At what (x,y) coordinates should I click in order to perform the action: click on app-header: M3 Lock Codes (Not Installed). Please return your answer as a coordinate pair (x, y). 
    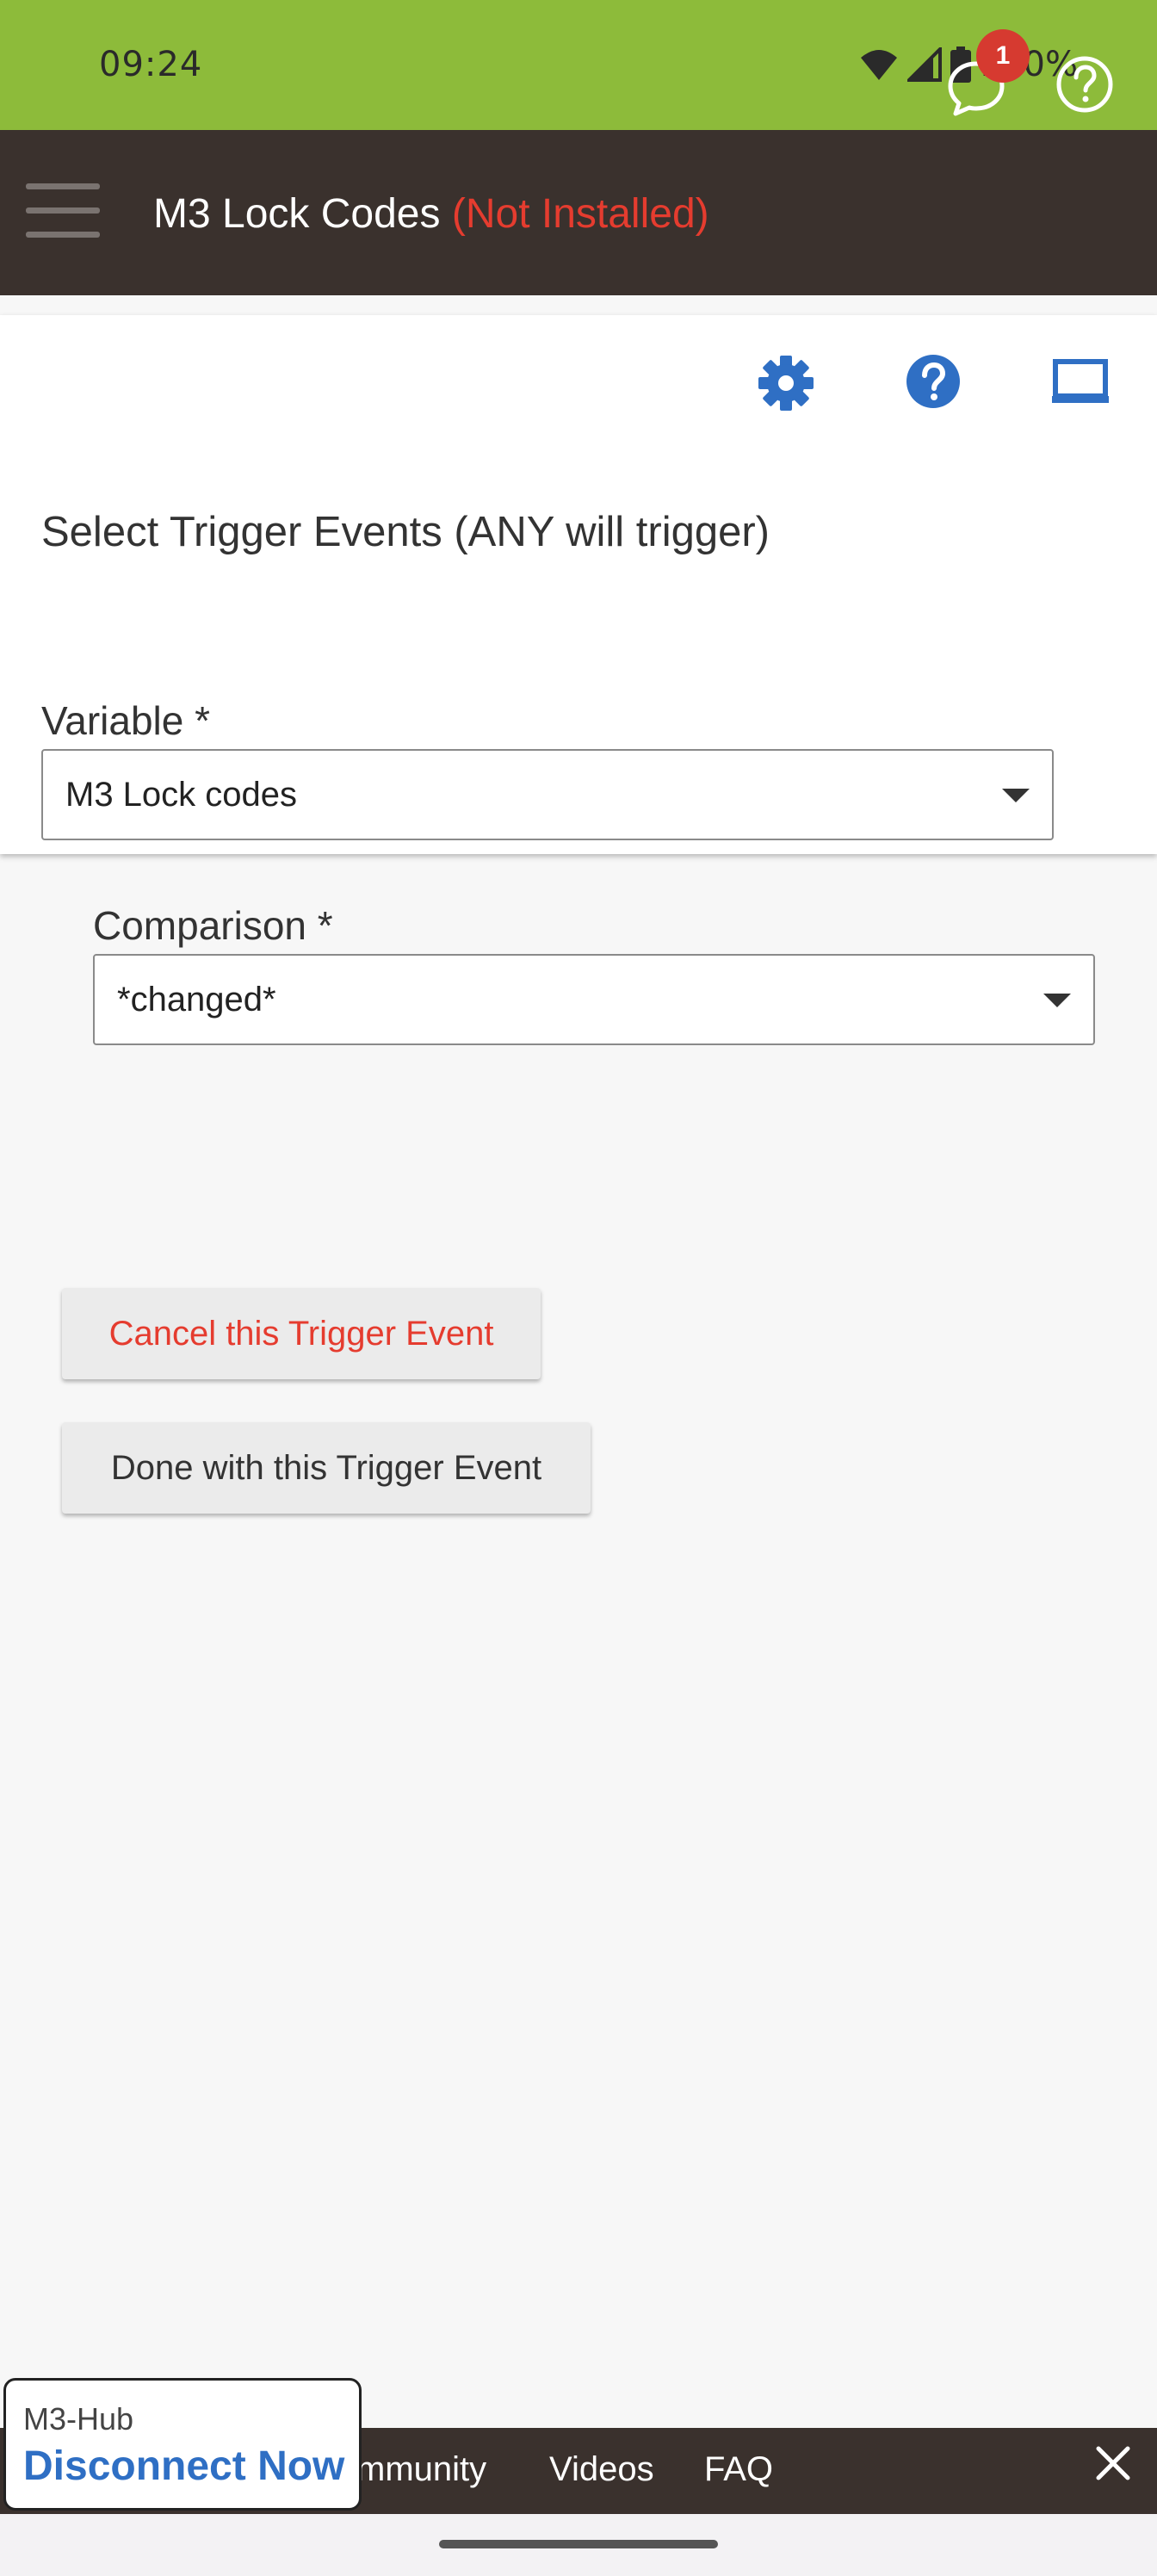
    Looking at the image, I should click on (579, 212).